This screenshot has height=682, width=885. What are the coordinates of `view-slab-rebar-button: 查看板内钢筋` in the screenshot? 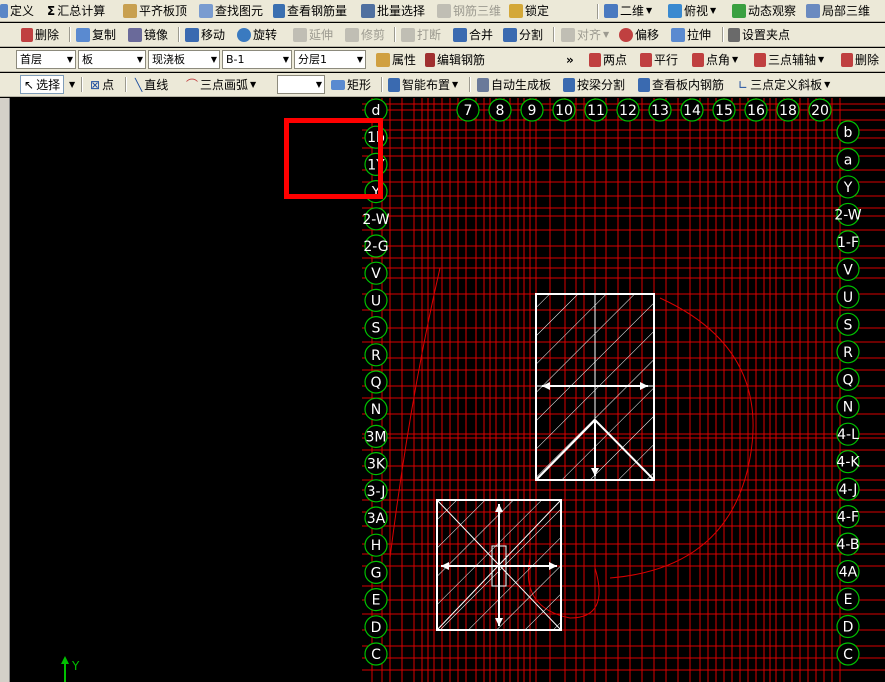 It's located at (681, 84).